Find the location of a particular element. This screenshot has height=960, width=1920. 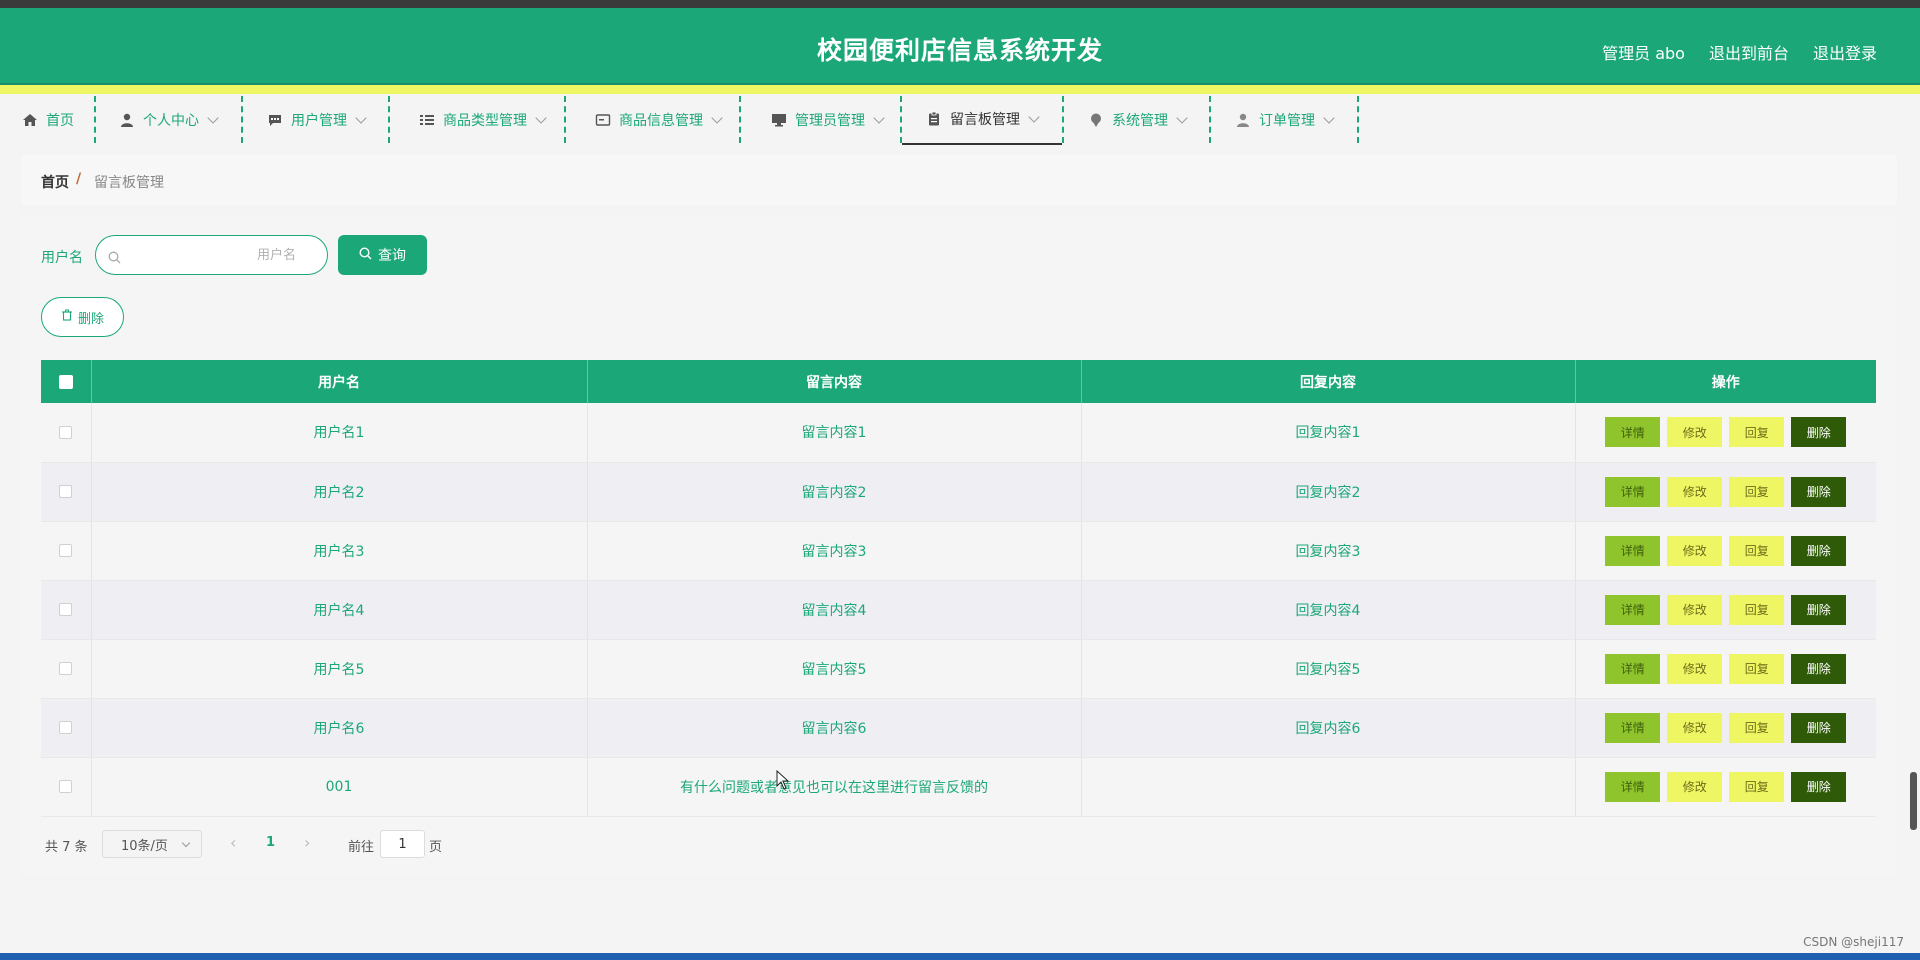

front-link: 退出到前台 is located at coordinates (1749, 52).